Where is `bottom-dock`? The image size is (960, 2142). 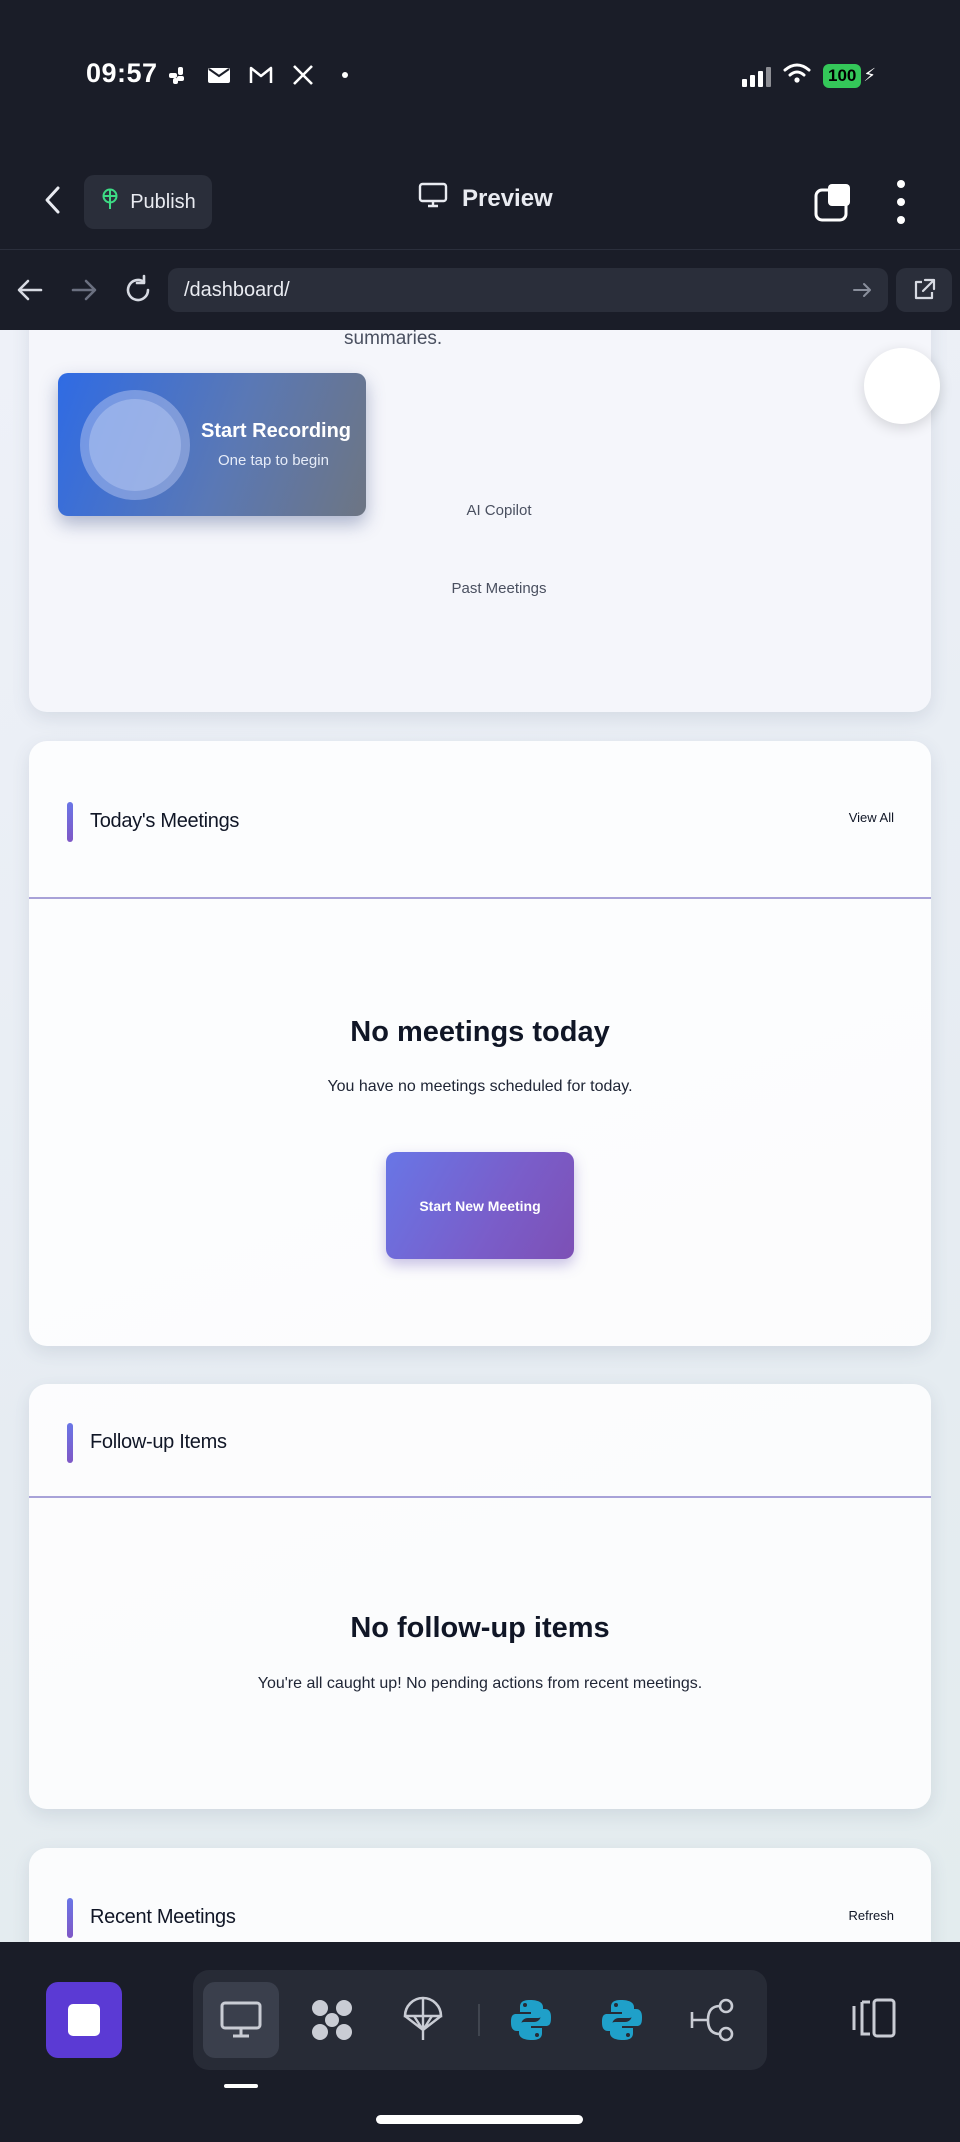
bottom-dock is located at coordinates (480, 2042).